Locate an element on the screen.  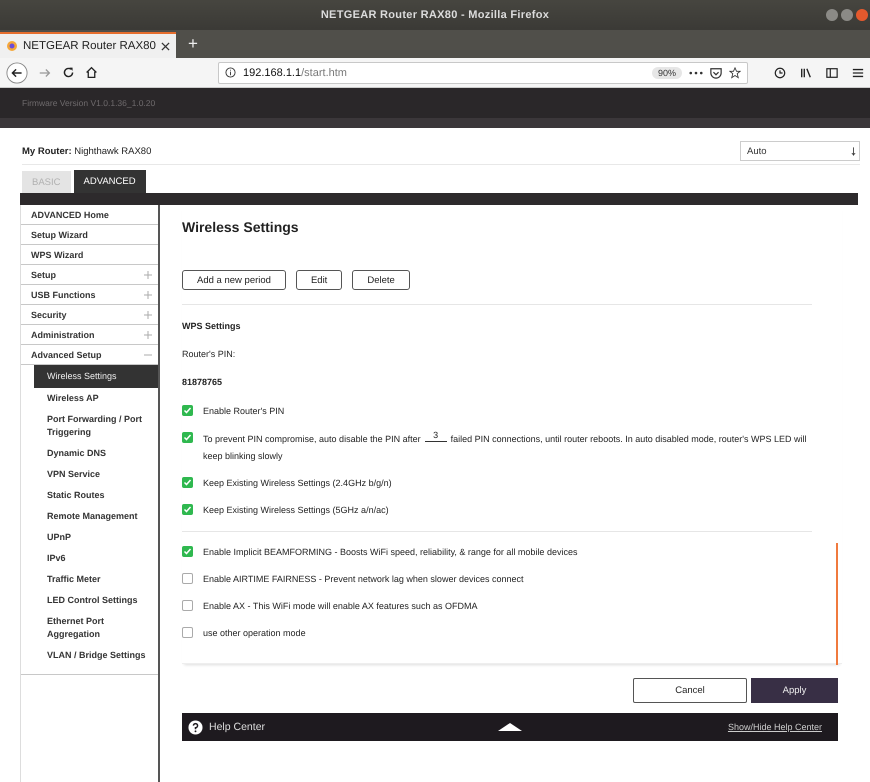
page-title: Wireless Settings is located at coordinates (241, 227).